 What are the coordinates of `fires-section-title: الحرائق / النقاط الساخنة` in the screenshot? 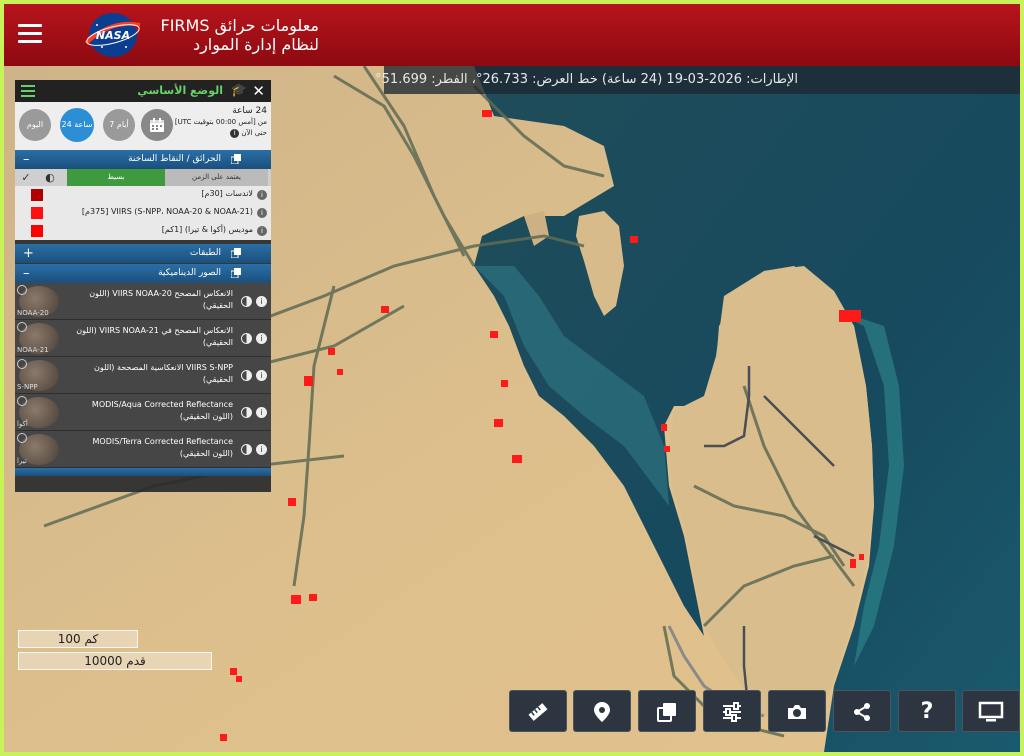 It's located at (174, 159).